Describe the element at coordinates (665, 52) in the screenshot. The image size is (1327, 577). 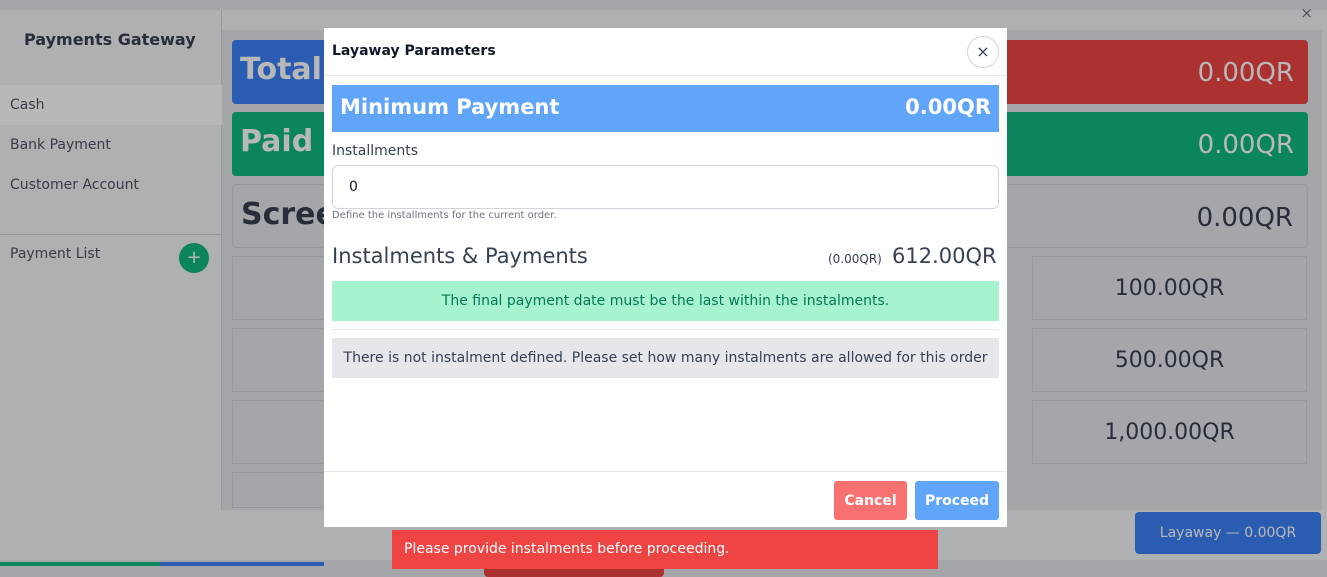
I see `modal-header: Layaway Parameters ×` at that location.